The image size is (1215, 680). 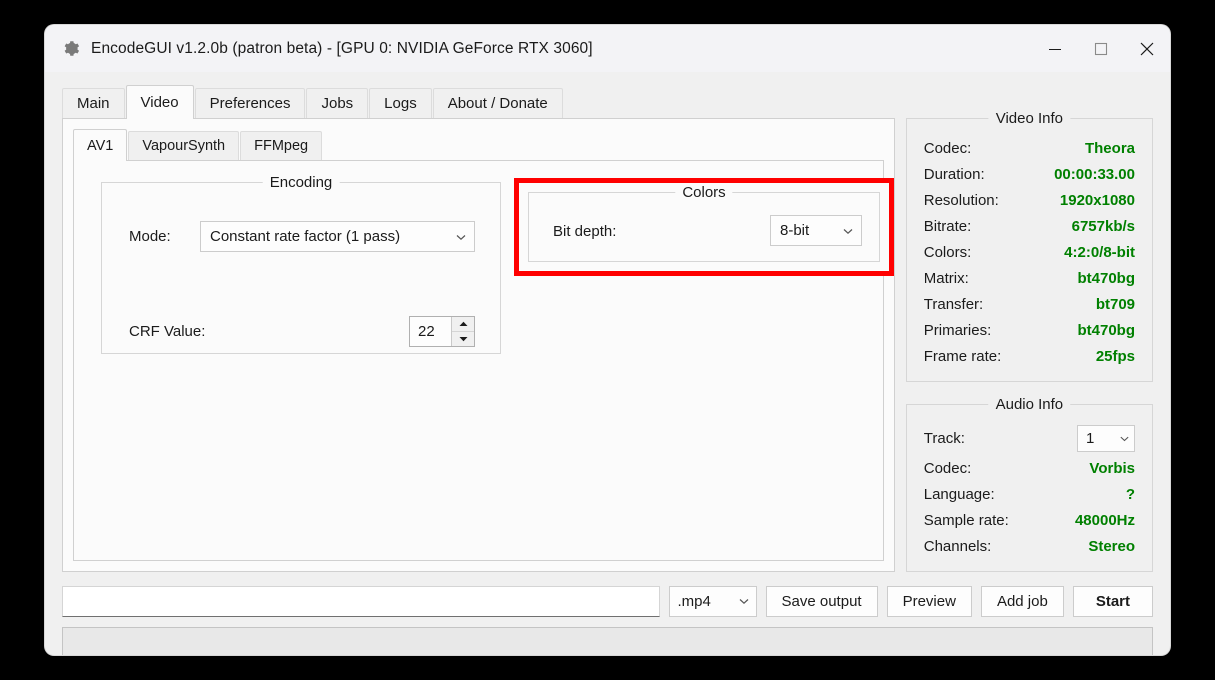 I want to click on tab-logs: Logs, so click(x=400, y=103).